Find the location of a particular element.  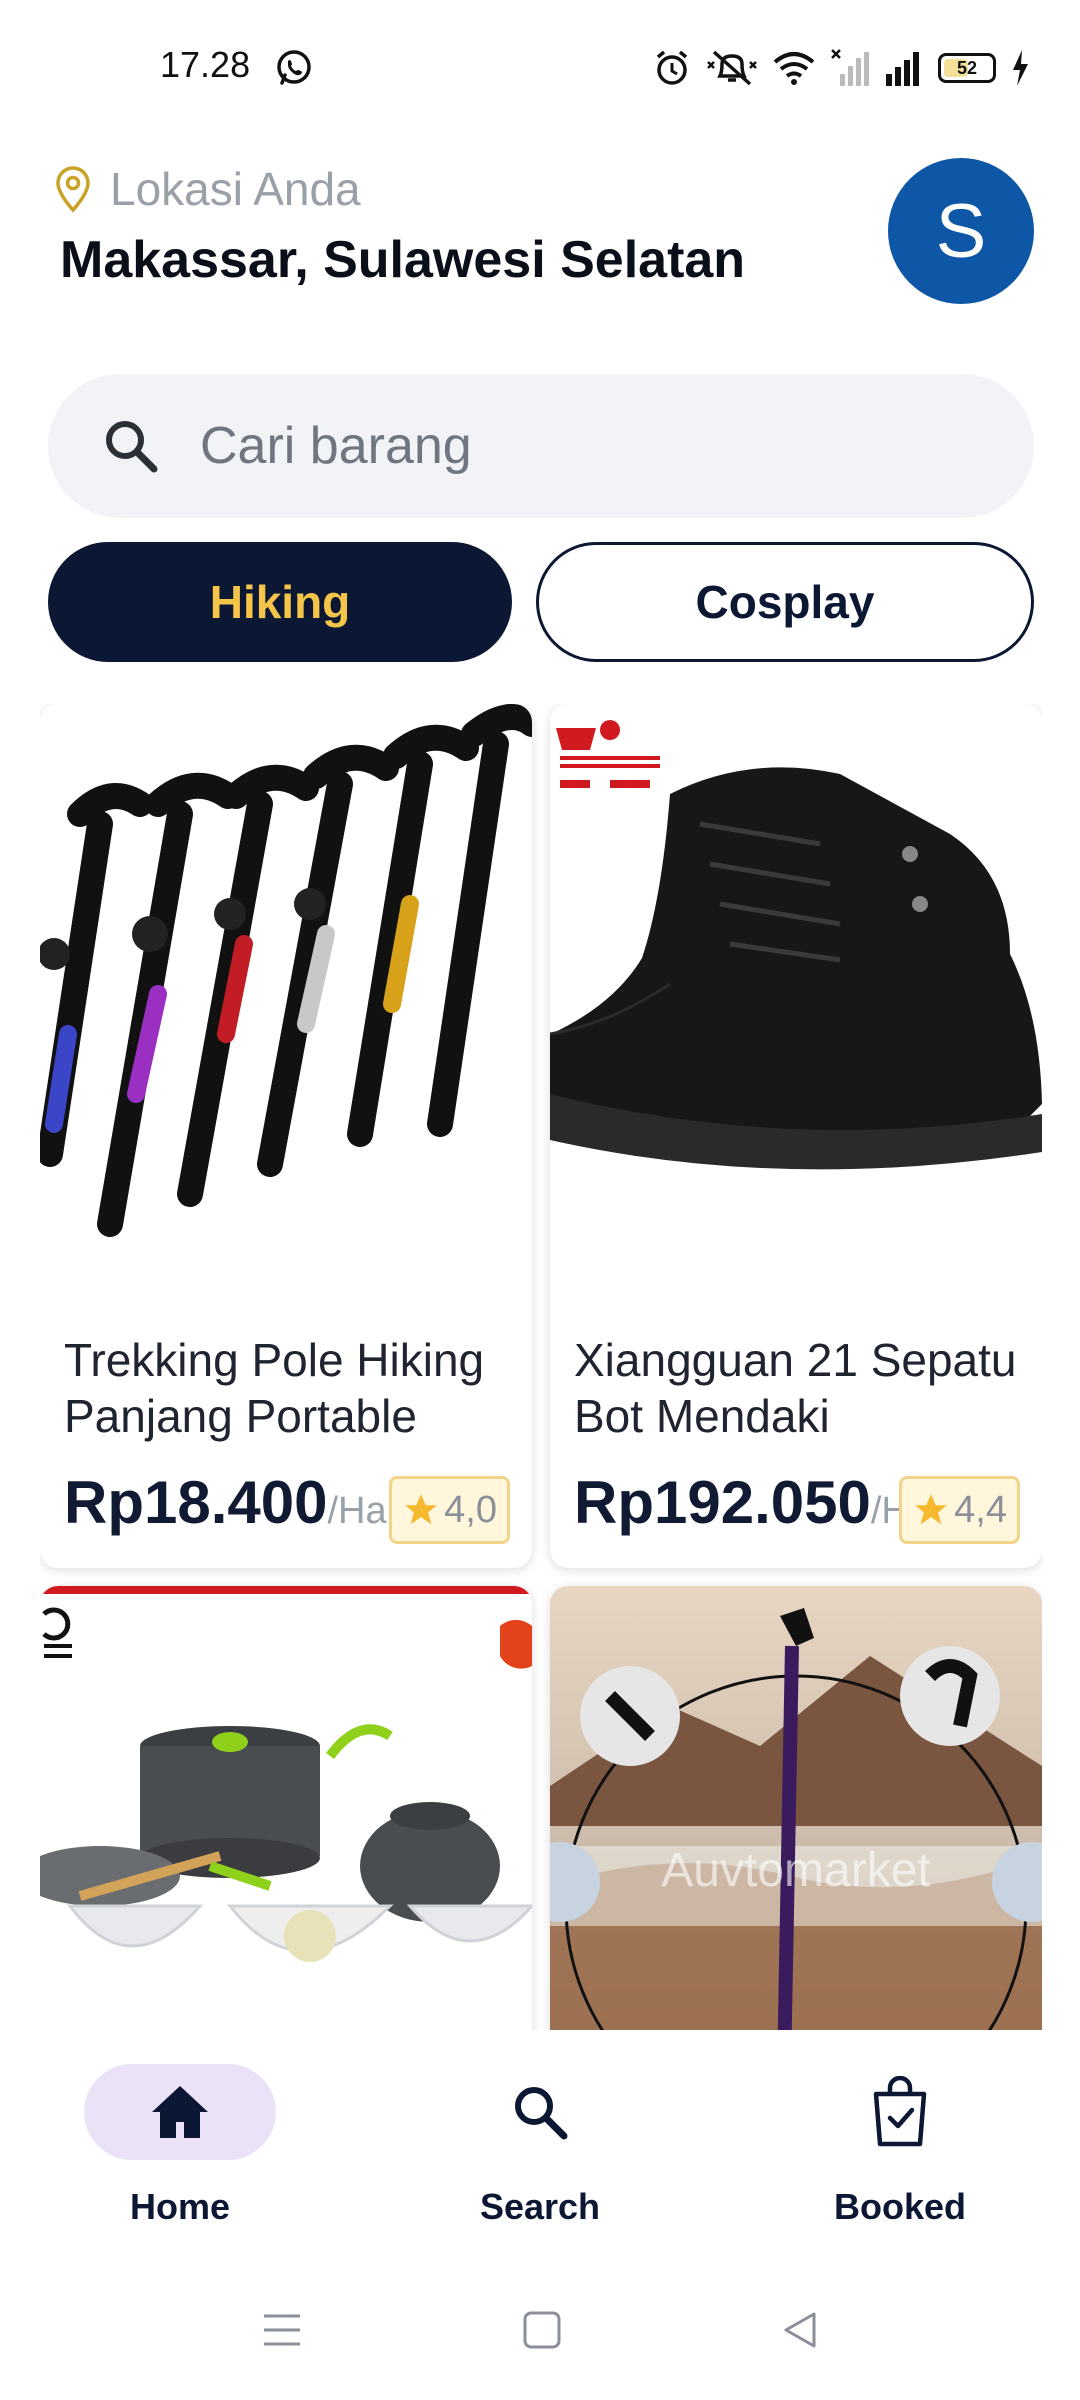

category-chip-label: Cosplay is located at coordinates (785, 602).